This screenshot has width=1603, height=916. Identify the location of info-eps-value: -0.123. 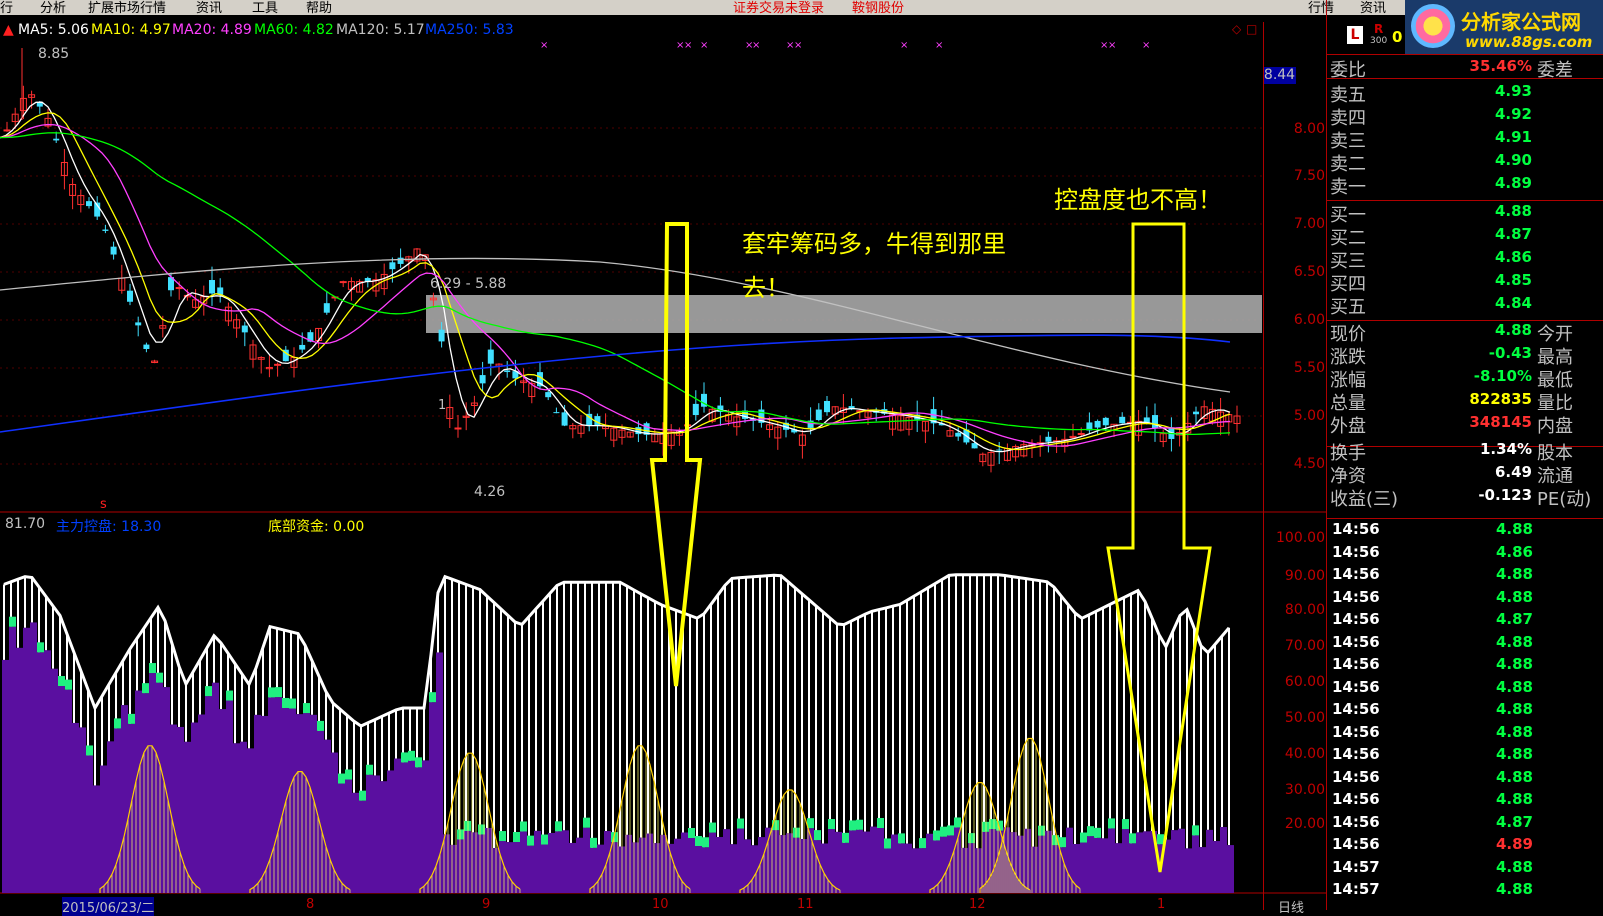
(1505, 495).